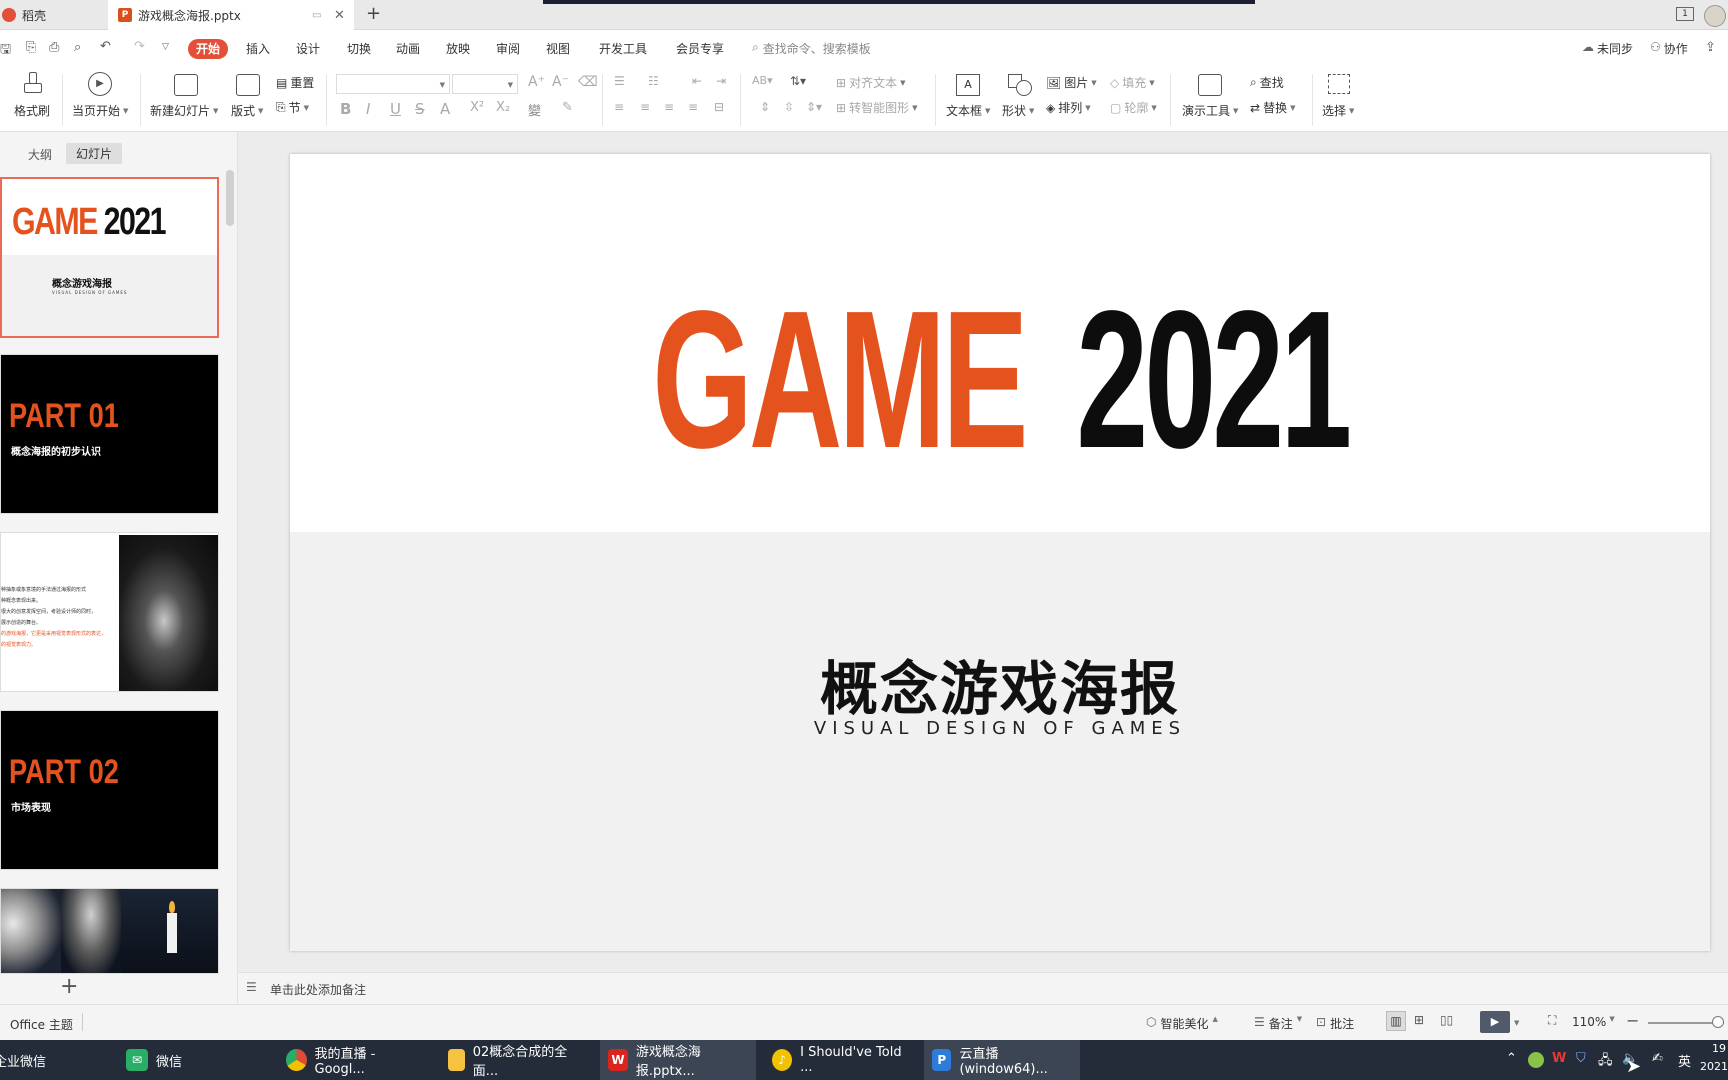 Image resolution: width=1728 pixels, height=1080 pixels. What do you see at coordinates (194, 1060) in the screenshot?
I see `taskbar-wechat: ✉ 微信` at bounding box center [194, 1060].